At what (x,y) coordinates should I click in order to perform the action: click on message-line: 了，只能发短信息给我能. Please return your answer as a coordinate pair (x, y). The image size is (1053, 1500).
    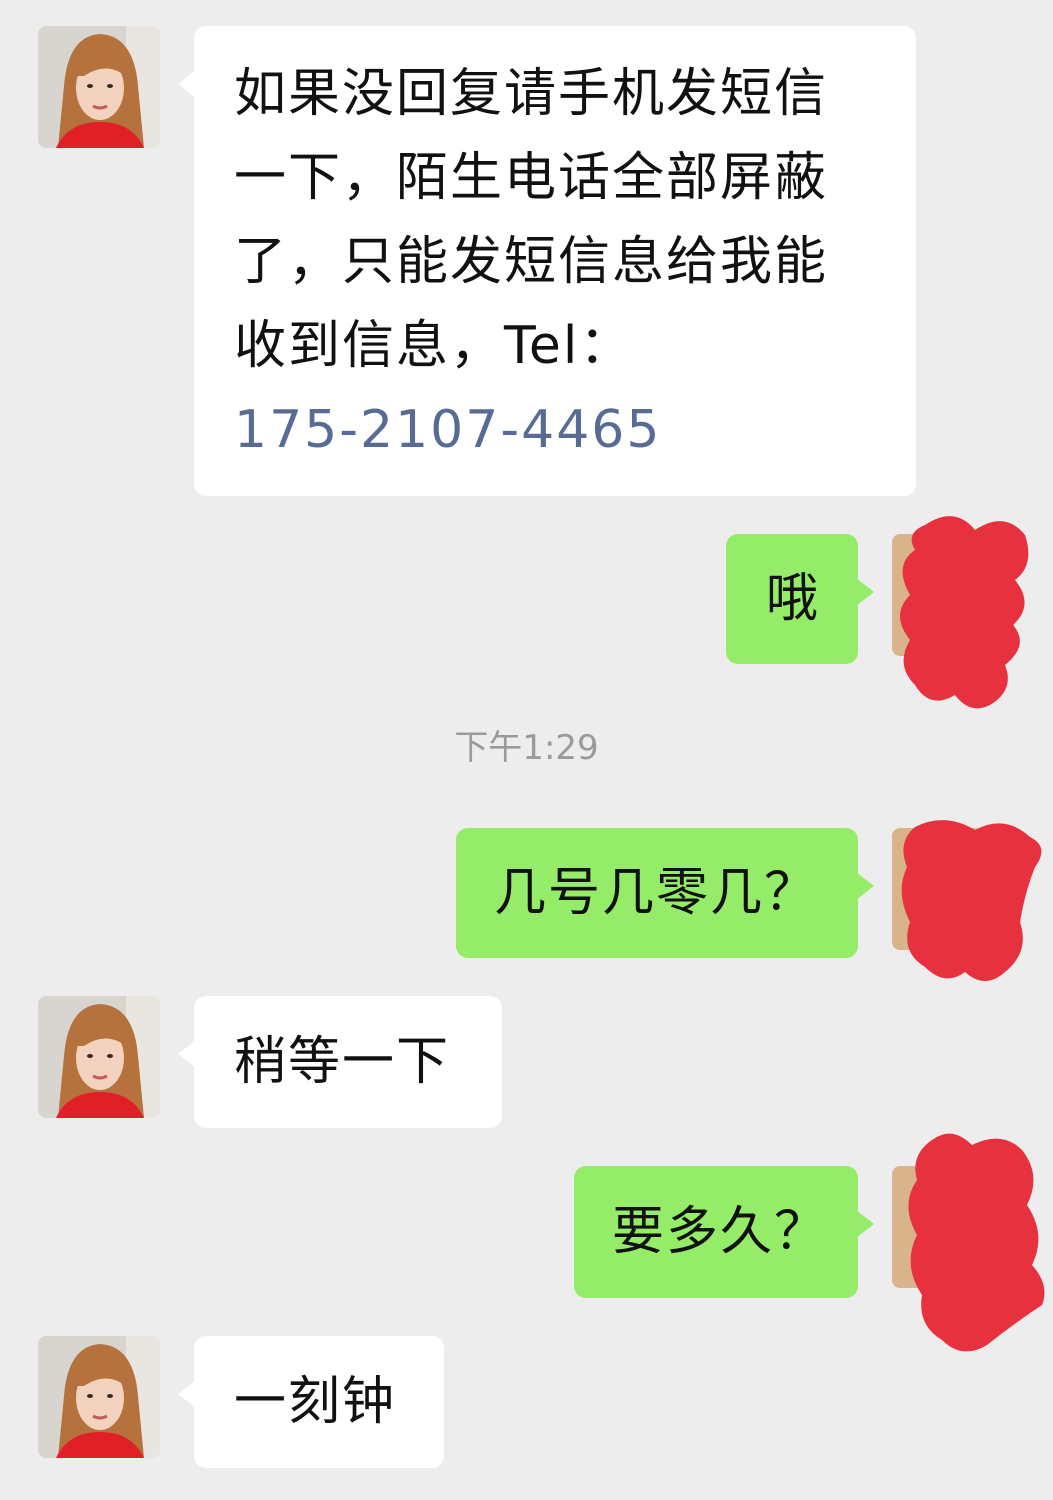
    Looking at the image, I should click on (531, 262).